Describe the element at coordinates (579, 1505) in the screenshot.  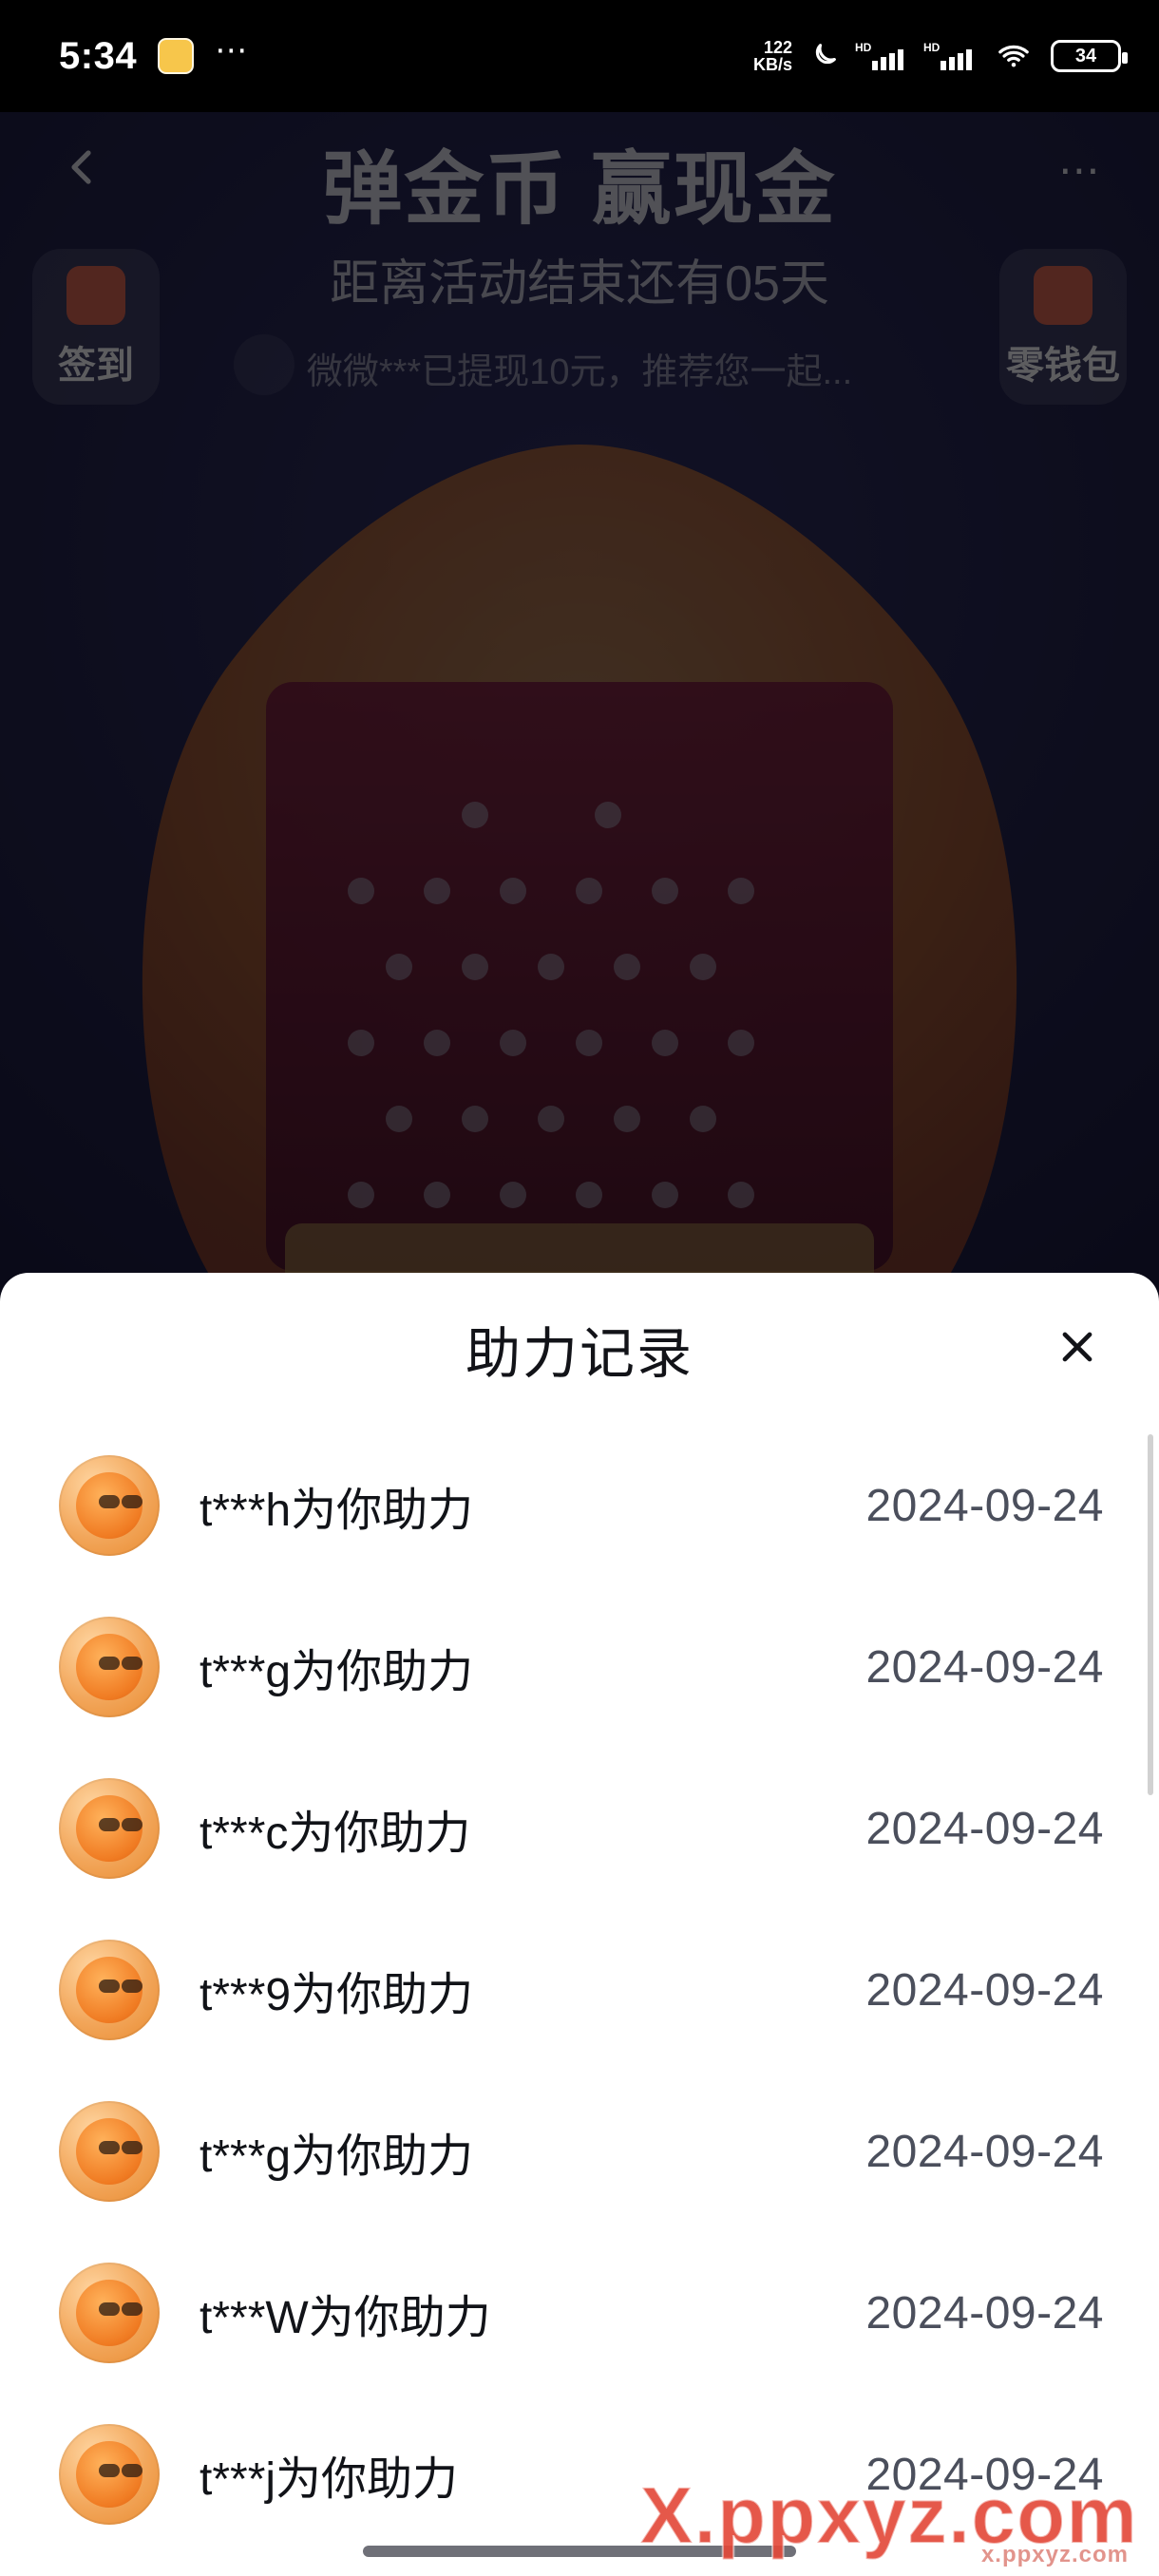
I see `list-item: t***h为你助力 2024-09-24` at that location.